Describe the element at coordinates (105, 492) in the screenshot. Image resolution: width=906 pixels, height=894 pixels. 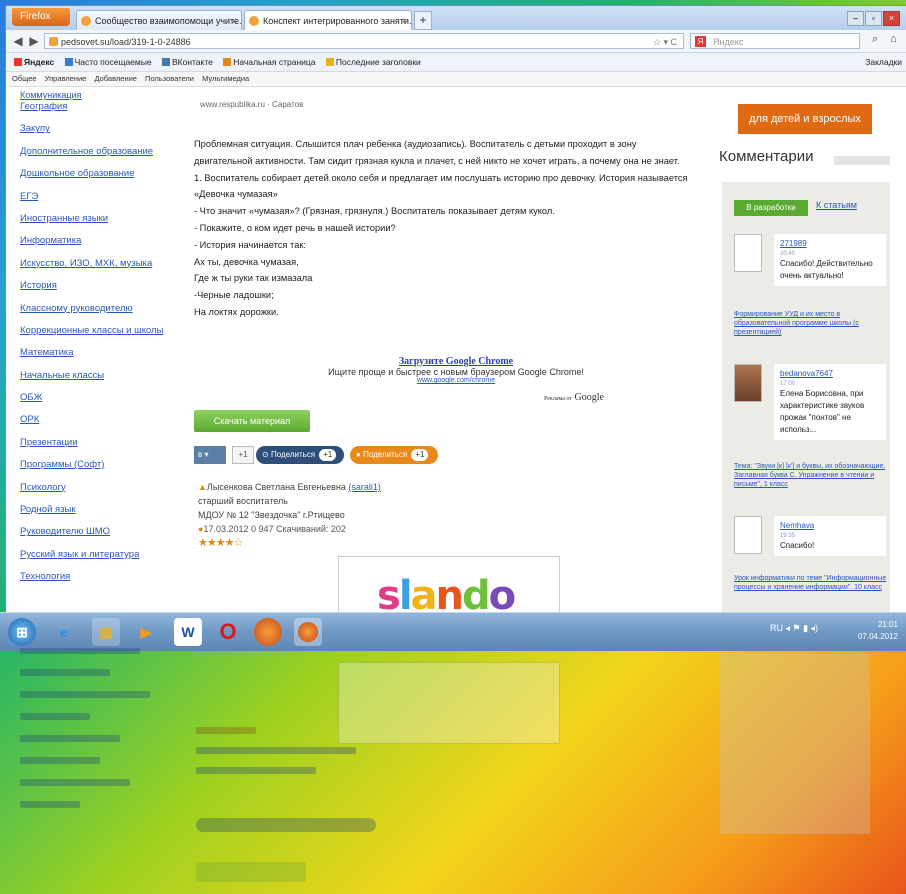
I see `sidebar-item: Психологу` at that location.